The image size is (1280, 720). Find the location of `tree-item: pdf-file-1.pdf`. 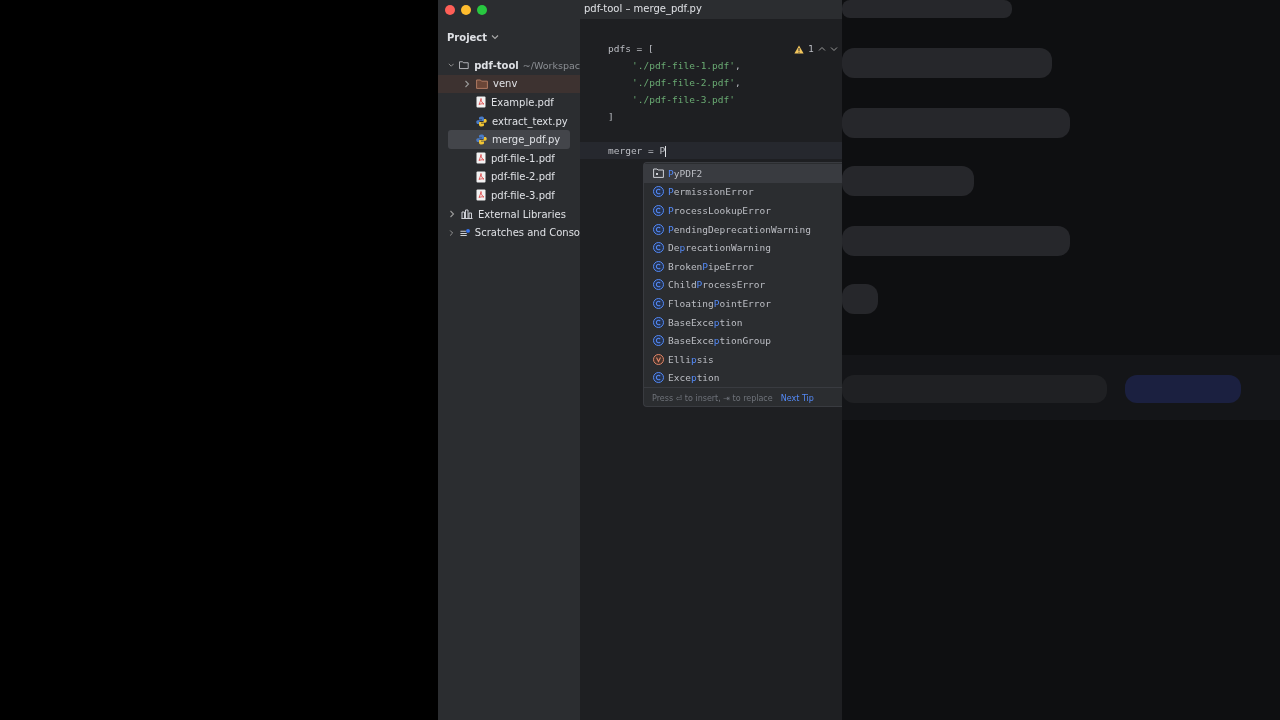

tree-item: pdf-file-1.pdf is located at coordinates (509, 158).